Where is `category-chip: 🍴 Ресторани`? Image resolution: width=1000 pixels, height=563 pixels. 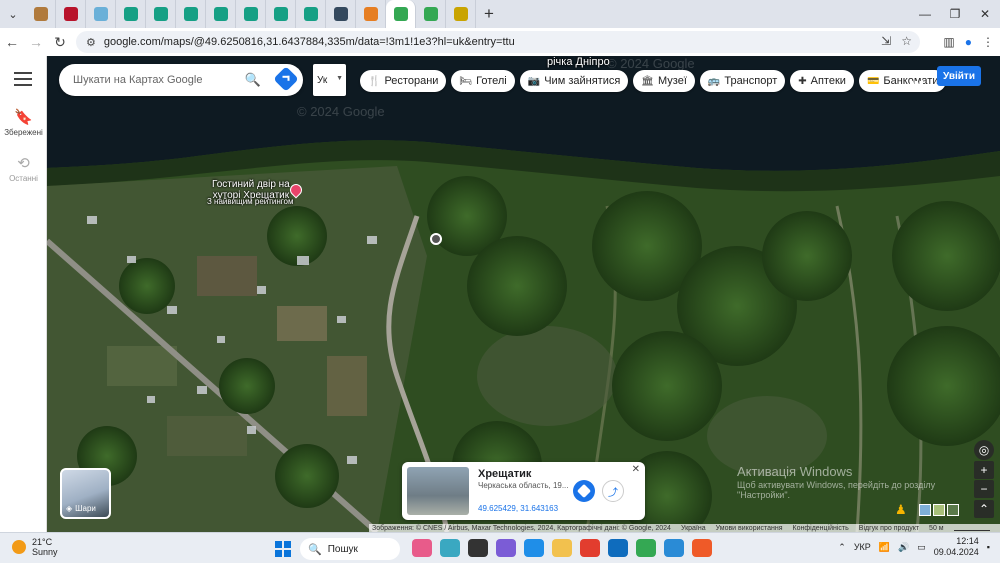 category-chip: 🍴 Ресторани is located at coordinates (403, 81).